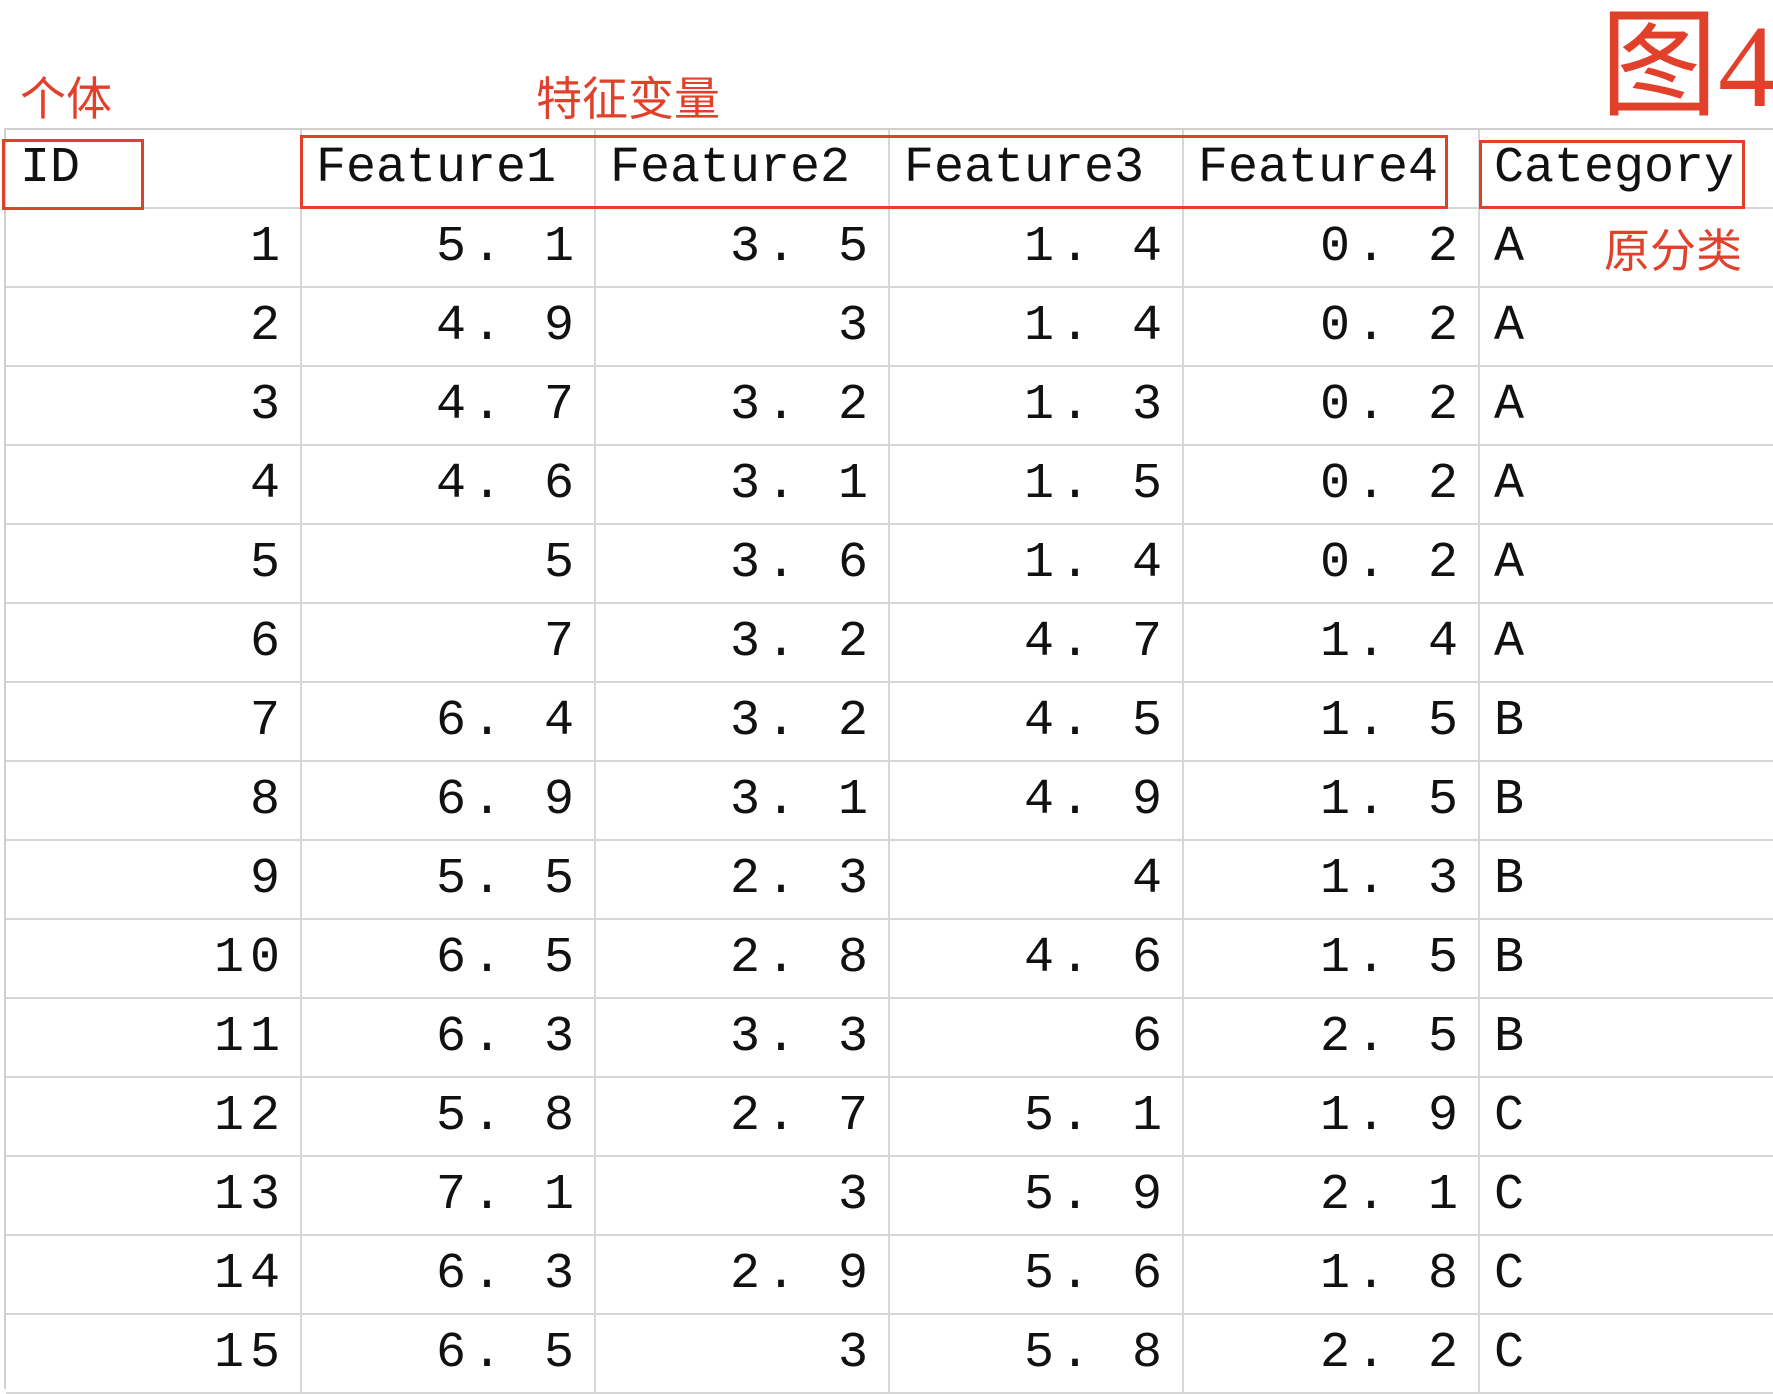 The width and height of the screenshot is (1773, 1394). I want to click on cell-feature4: 2. 2, so click(1332, 1353).